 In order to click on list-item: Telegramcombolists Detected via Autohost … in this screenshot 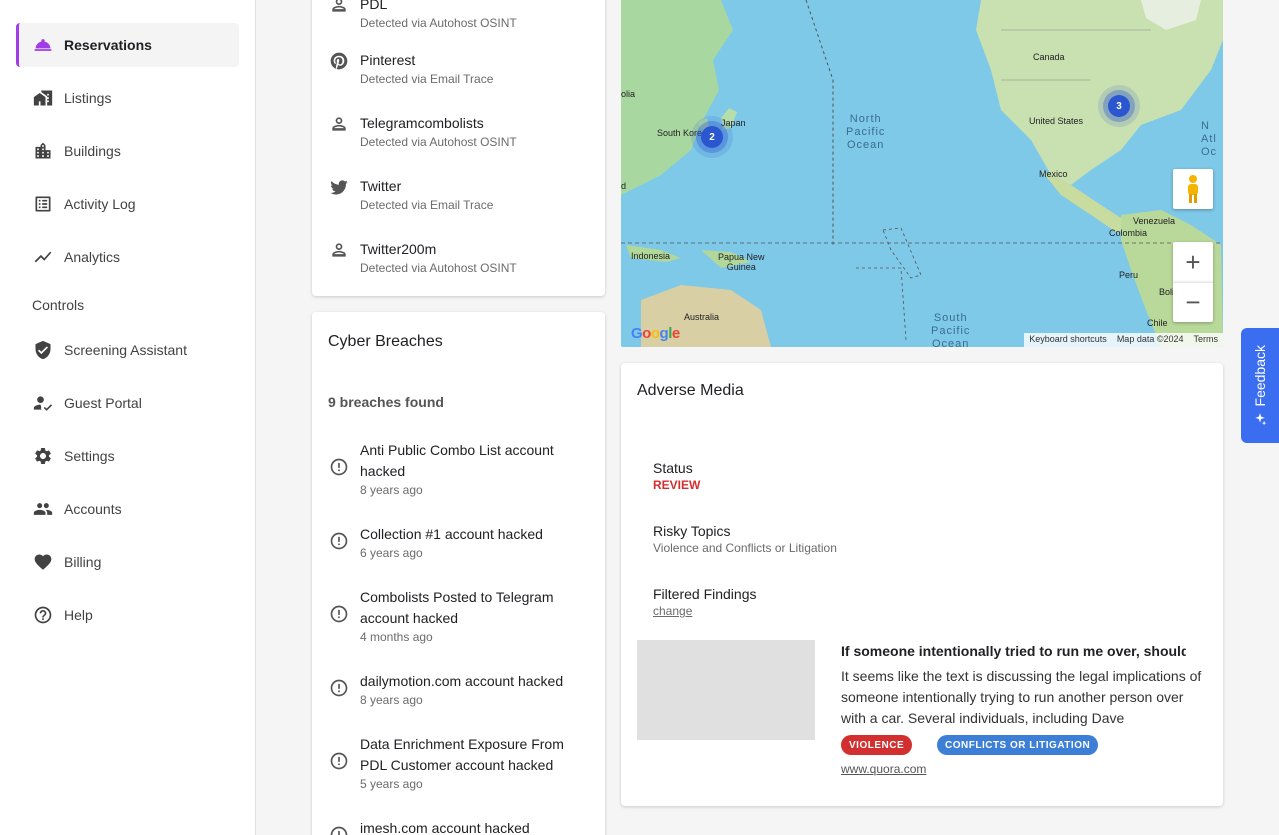, I will do `click(463, 131)`.